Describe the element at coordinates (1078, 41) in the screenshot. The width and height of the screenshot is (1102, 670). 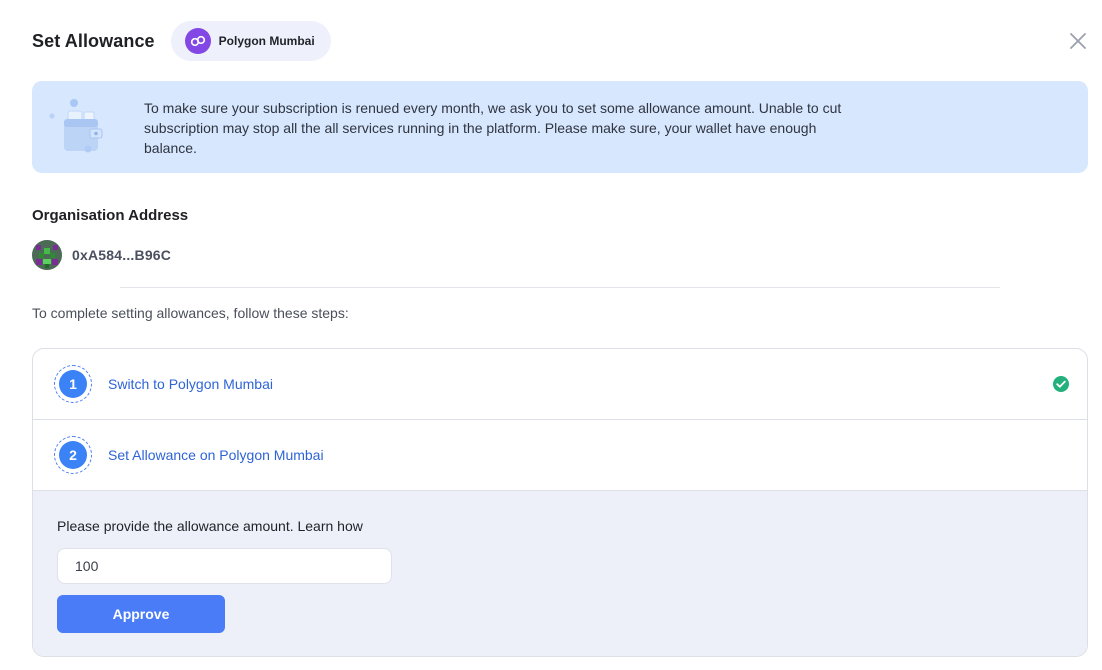
I see `close-icon` at that location.